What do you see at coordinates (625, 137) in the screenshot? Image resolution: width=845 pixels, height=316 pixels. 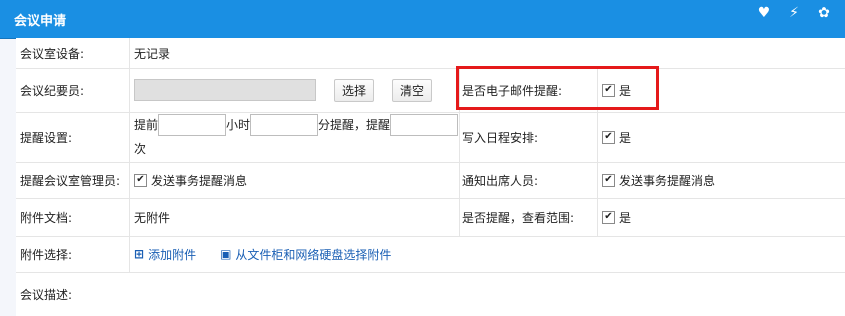 I see `schedule-option: 是` at bounding box center [625, 137].